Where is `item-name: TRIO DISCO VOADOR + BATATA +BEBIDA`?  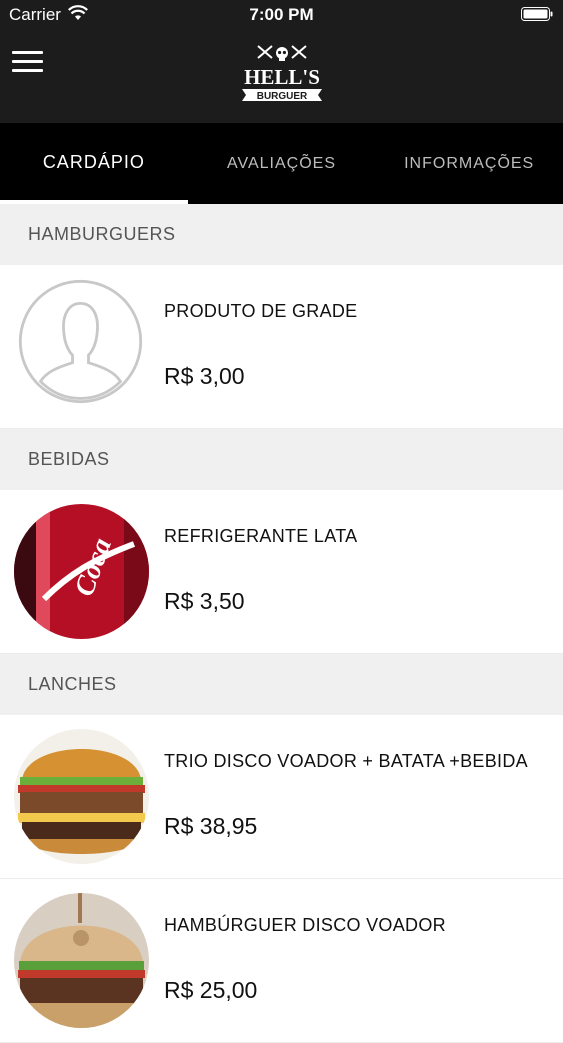
item-name: TRIO DISCO VOADOR + BATATA +BEBIDA is located at coordinates (346, 761).